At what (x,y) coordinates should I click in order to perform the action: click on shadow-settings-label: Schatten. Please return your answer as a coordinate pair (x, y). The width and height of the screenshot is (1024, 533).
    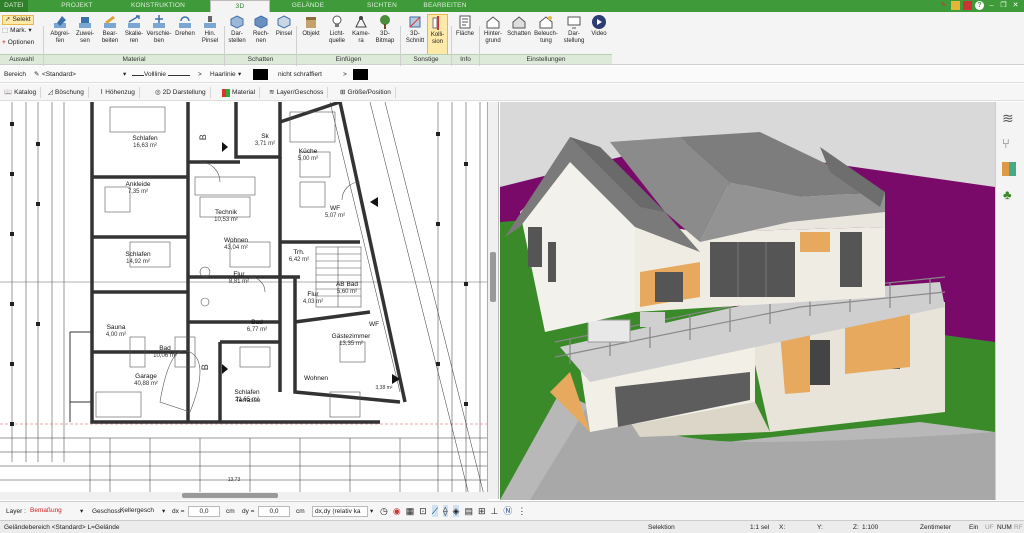
    Looking at the image, I should click on (519, 34).